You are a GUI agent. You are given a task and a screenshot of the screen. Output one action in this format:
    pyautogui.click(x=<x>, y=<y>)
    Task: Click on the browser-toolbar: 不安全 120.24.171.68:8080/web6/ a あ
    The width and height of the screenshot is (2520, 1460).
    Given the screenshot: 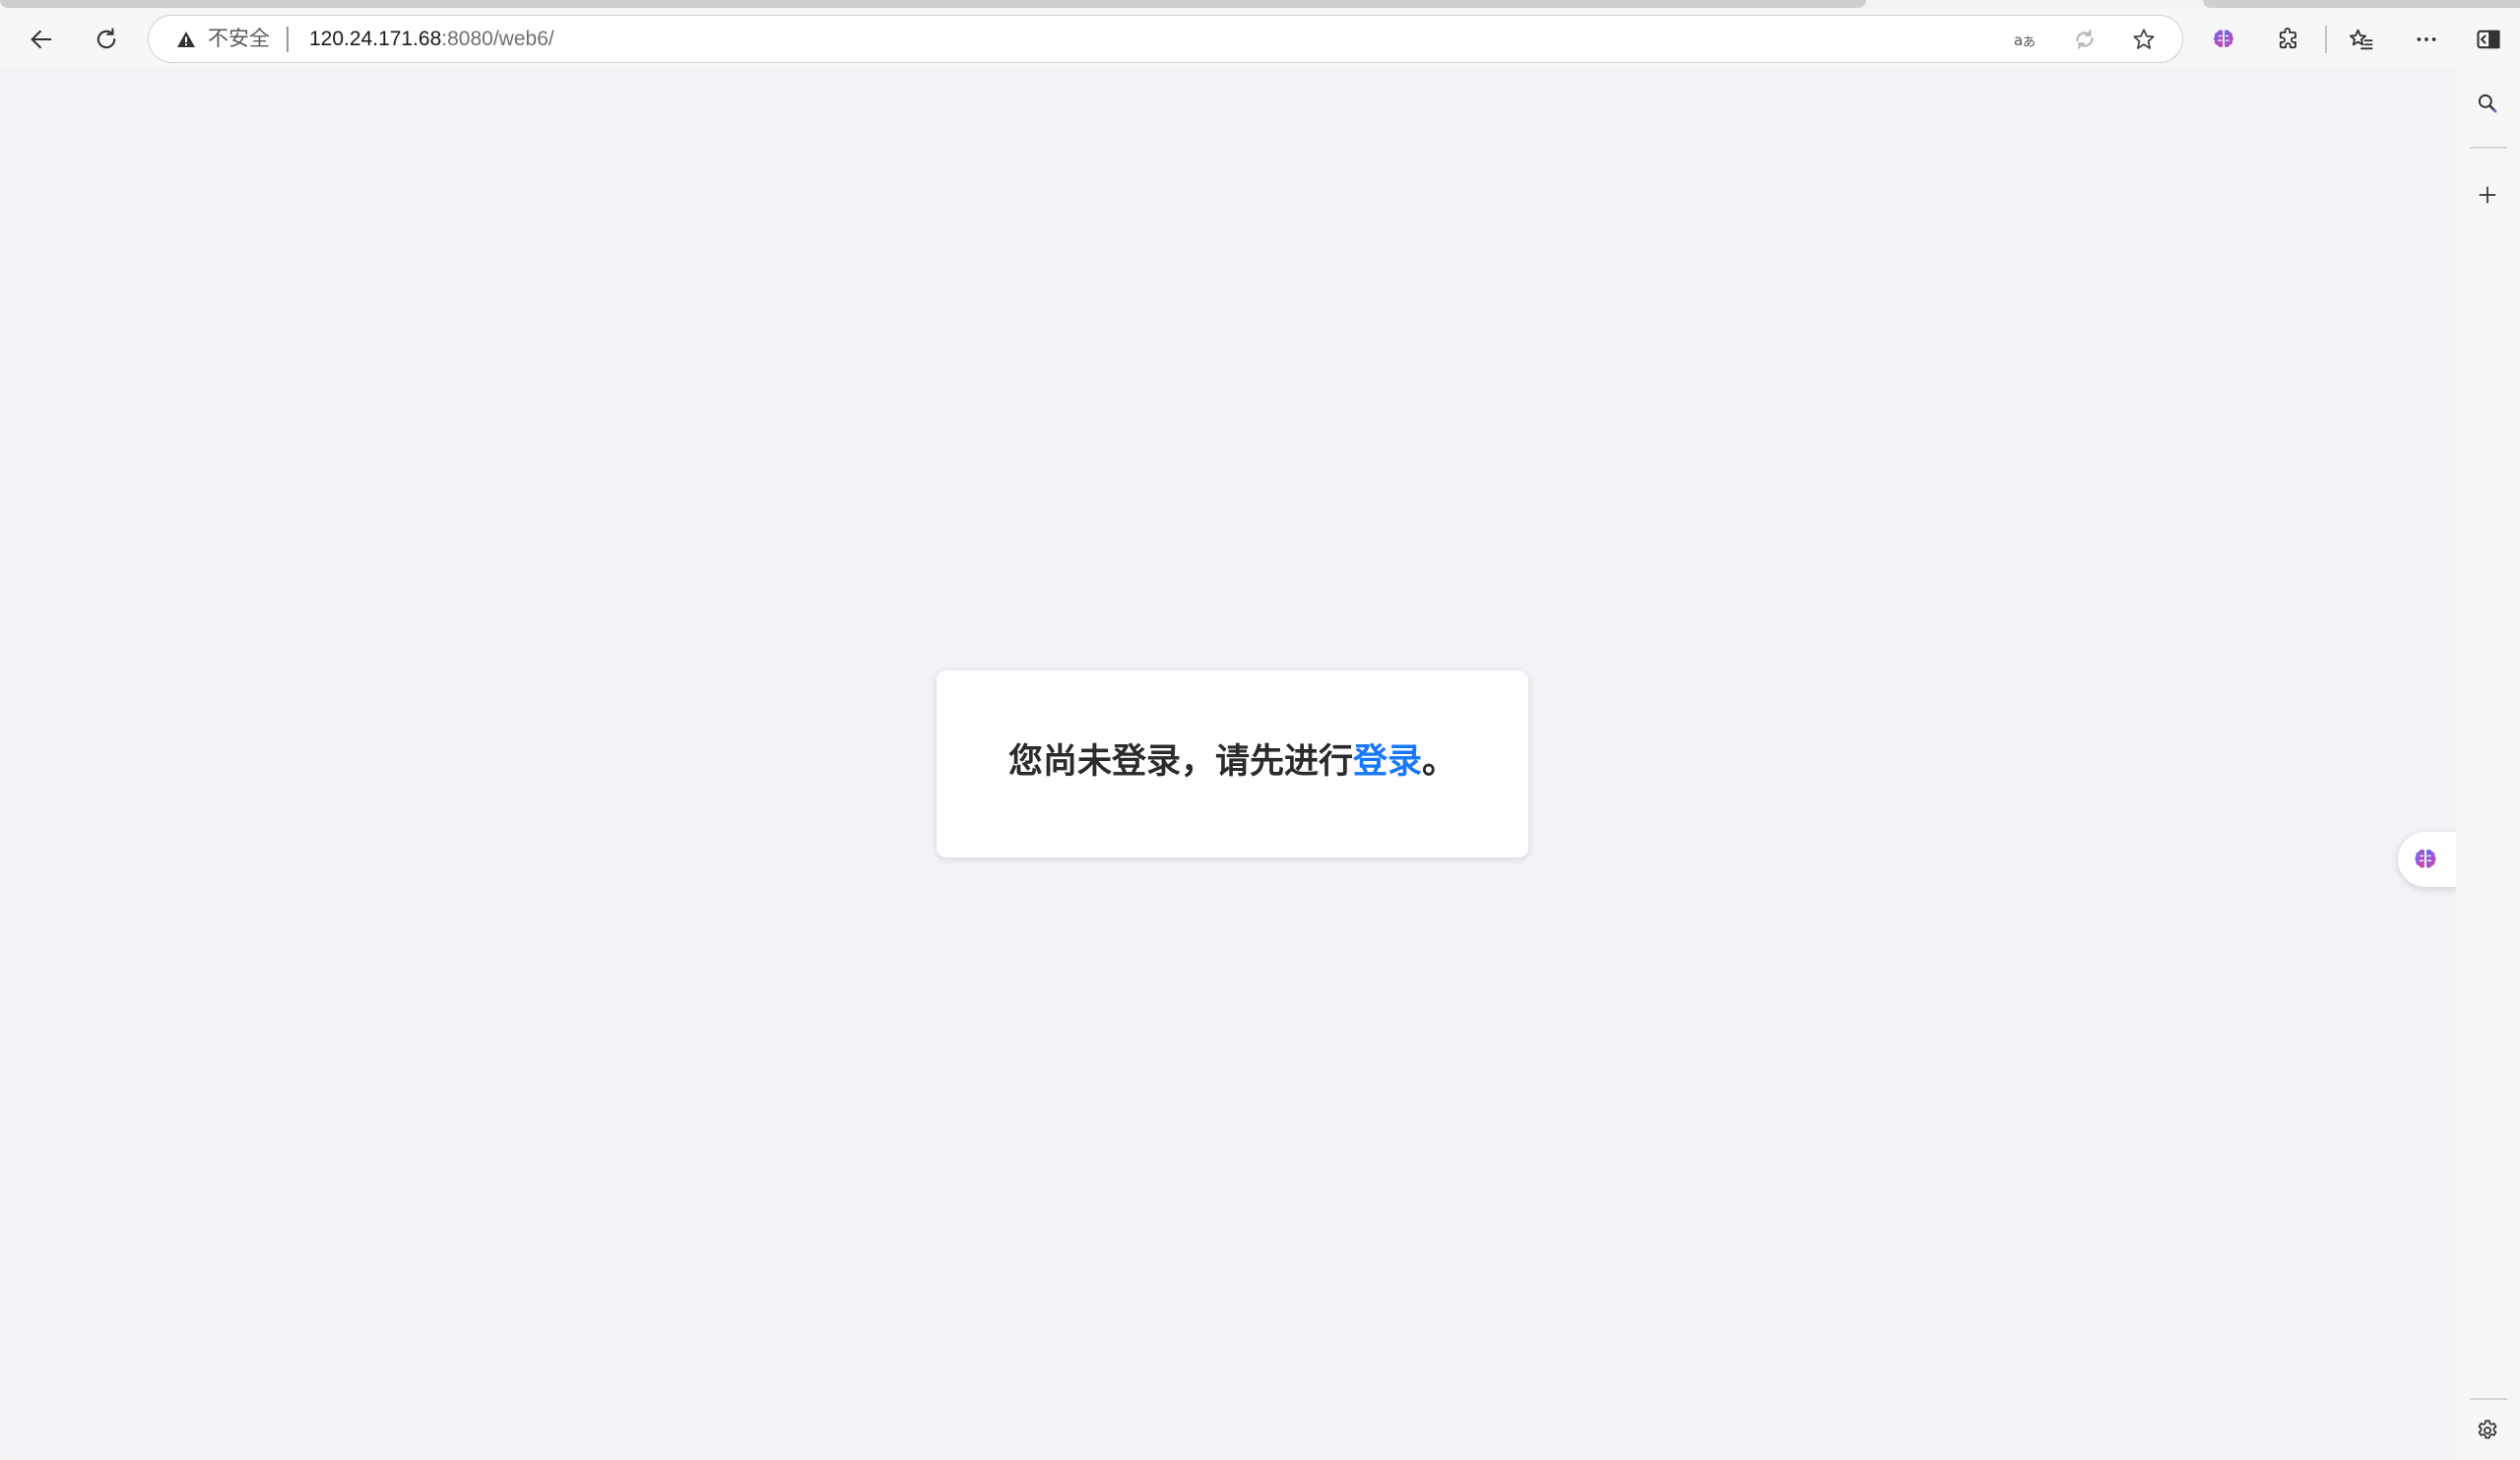 What is the action you would take?
    pyautogui.click(x=1260, y=39)
    